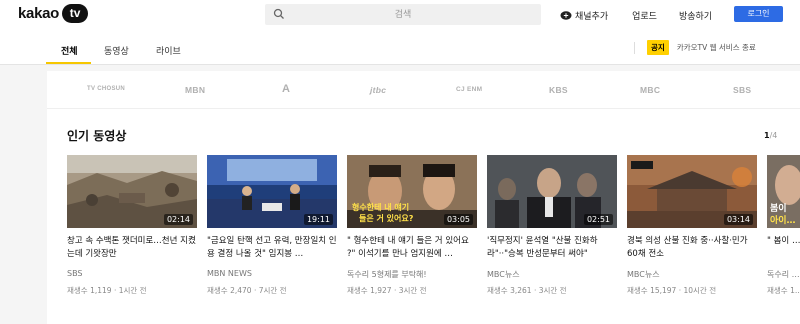 The image size is (800, 324). I want to click on logo-word: kakao, so click(39, 13).